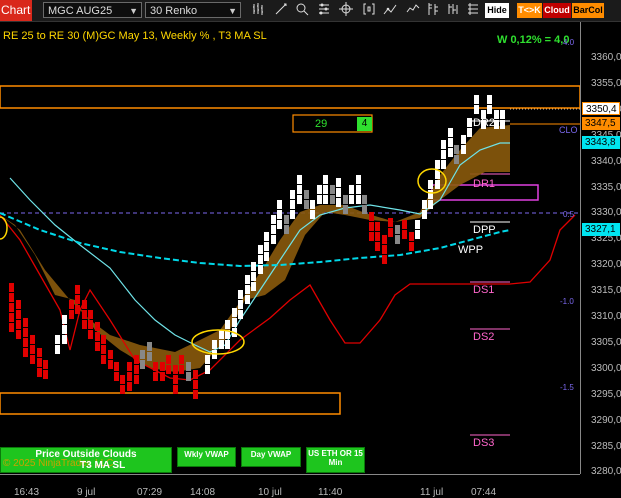 This screenshot has width=621, height=498. What do you see at coordinates (255, 240) in the screenshot?
I see `vwap-line` at bounding box center [255, 240].